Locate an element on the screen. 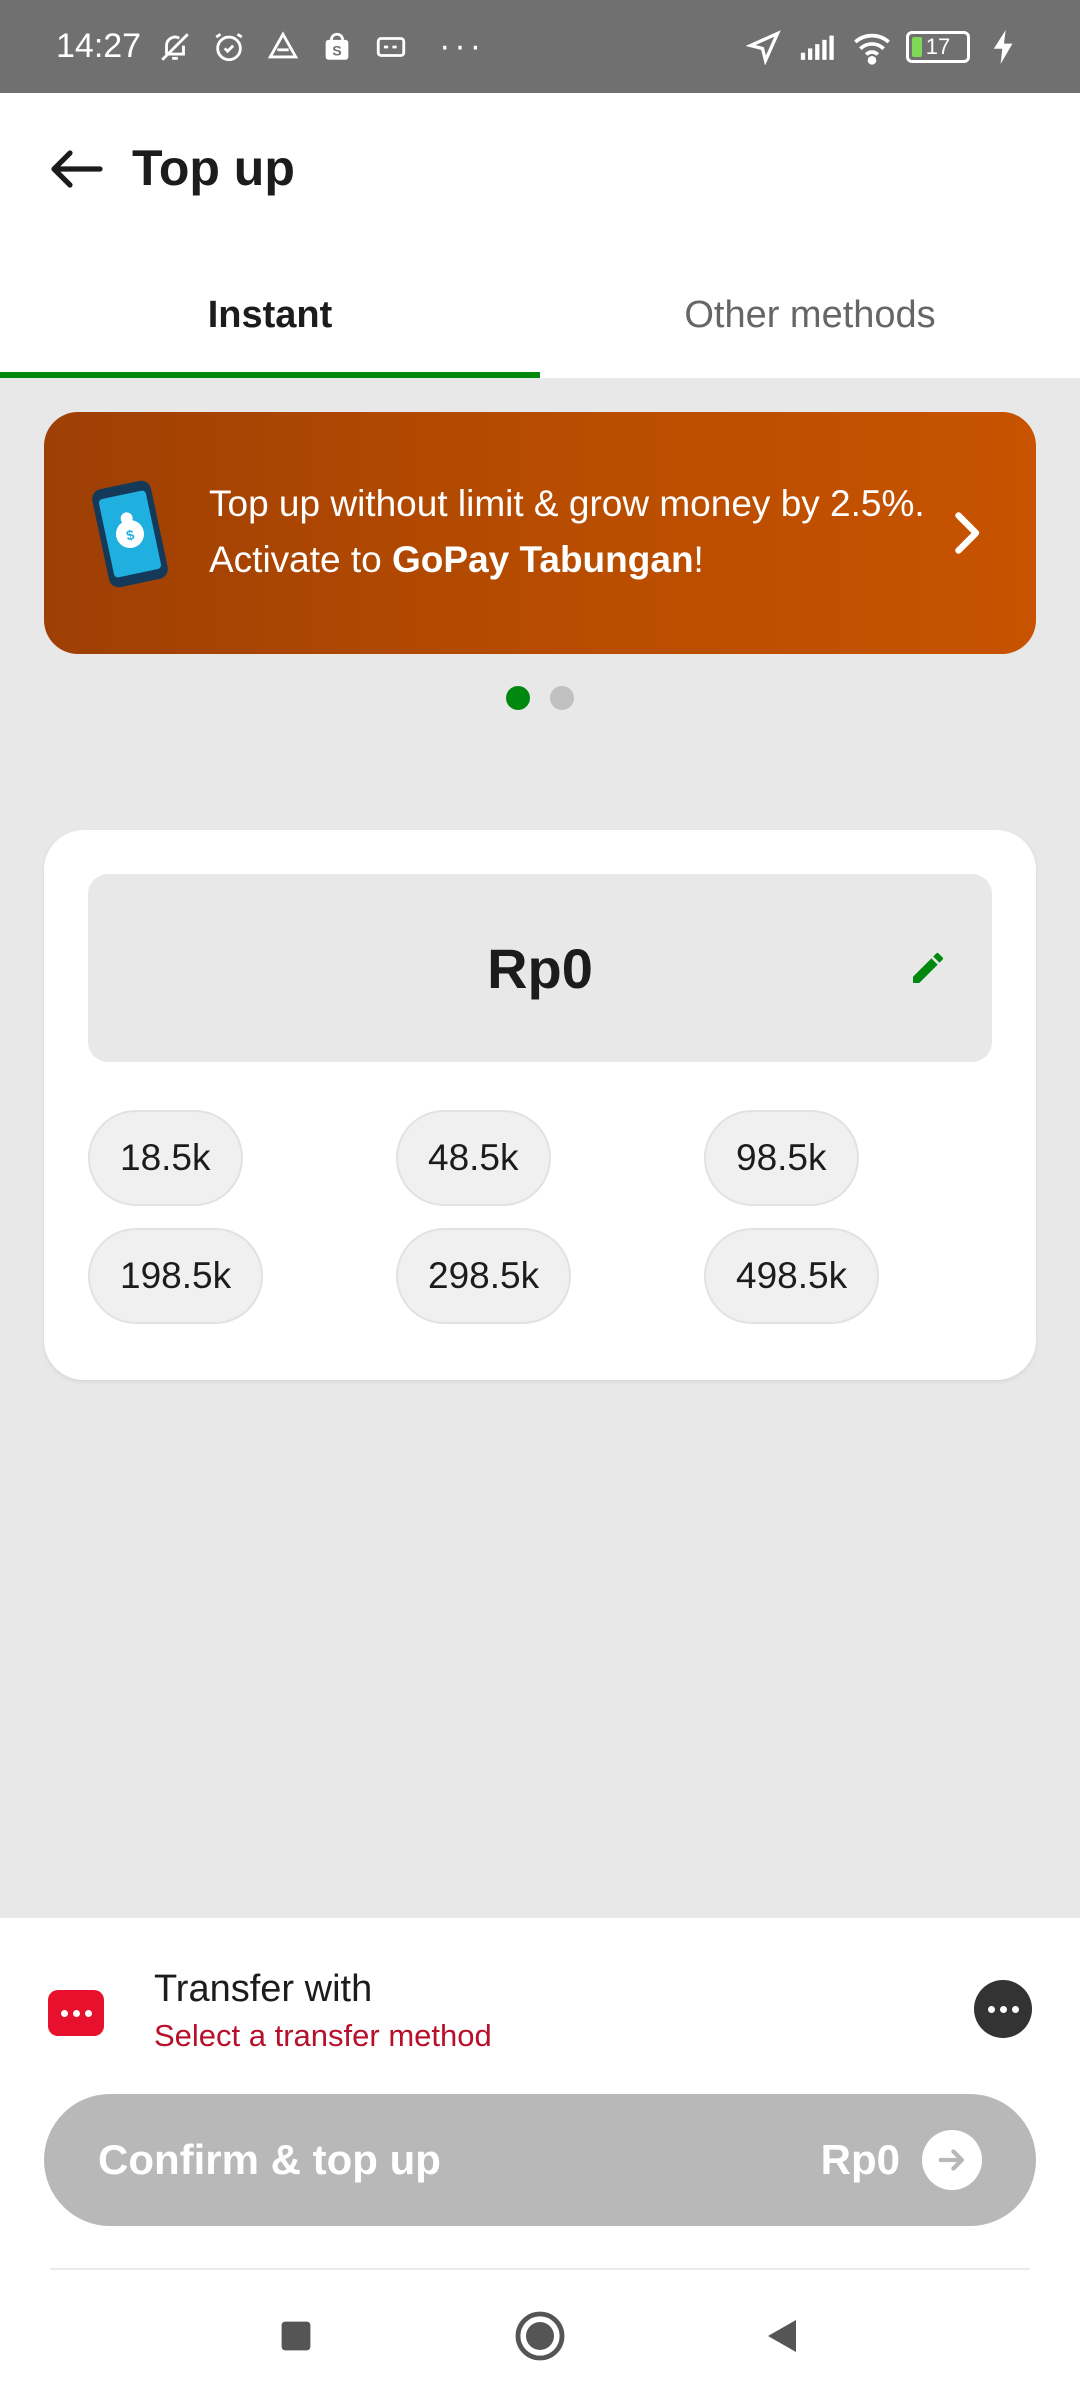 The height and width of the screenshot is (2400, 1080). drive-icon is located at coordinates (283, 47).